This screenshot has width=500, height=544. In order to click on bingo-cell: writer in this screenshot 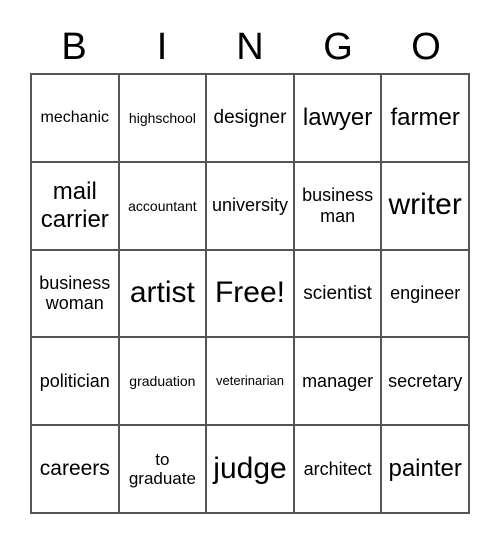, I will do `click(425, 205)`.